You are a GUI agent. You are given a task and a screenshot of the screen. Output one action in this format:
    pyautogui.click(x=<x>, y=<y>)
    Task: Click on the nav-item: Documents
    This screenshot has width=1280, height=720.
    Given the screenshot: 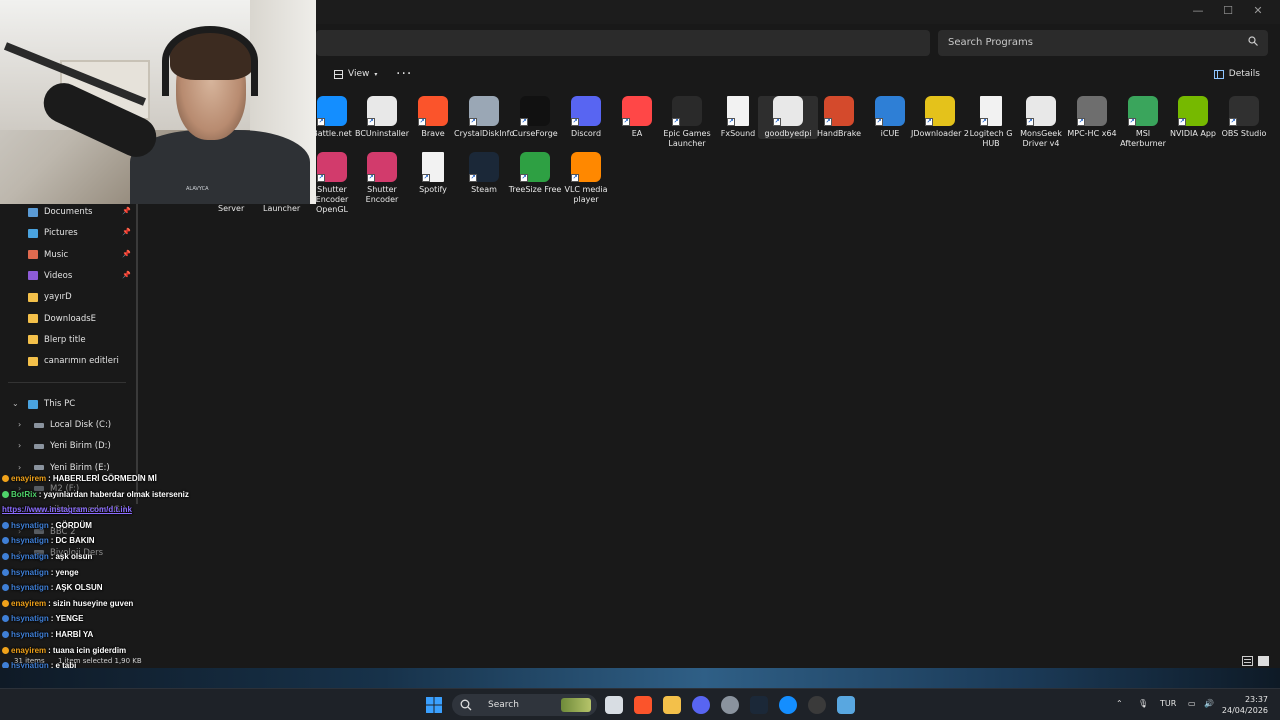 What is the action you would take?
    pyautogui.click(x=60, y=212)
    